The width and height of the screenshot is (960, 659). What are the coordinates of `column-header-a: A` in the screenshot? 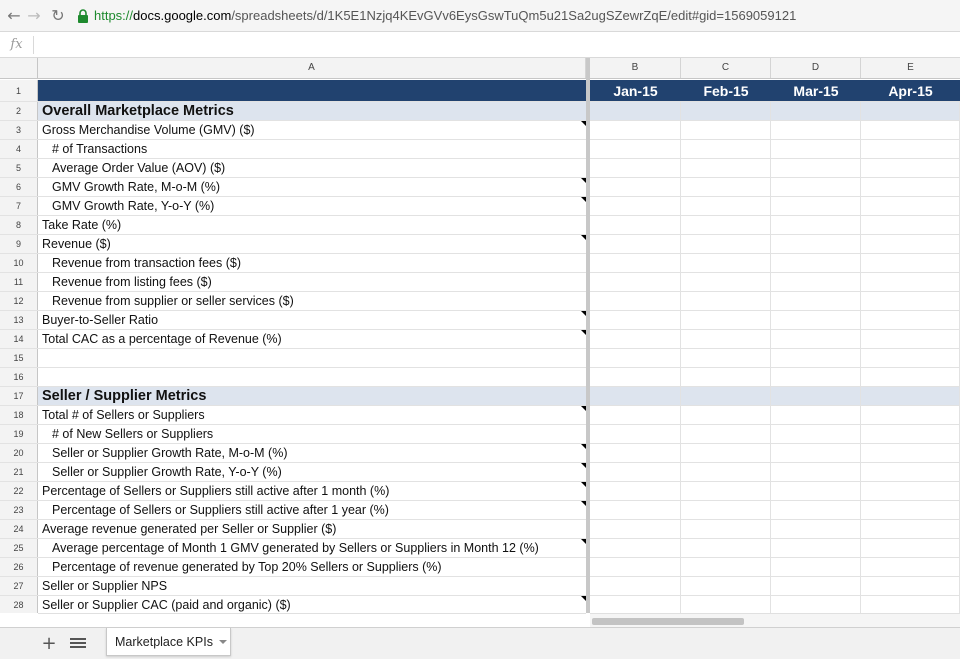 It's located at (312, 68).